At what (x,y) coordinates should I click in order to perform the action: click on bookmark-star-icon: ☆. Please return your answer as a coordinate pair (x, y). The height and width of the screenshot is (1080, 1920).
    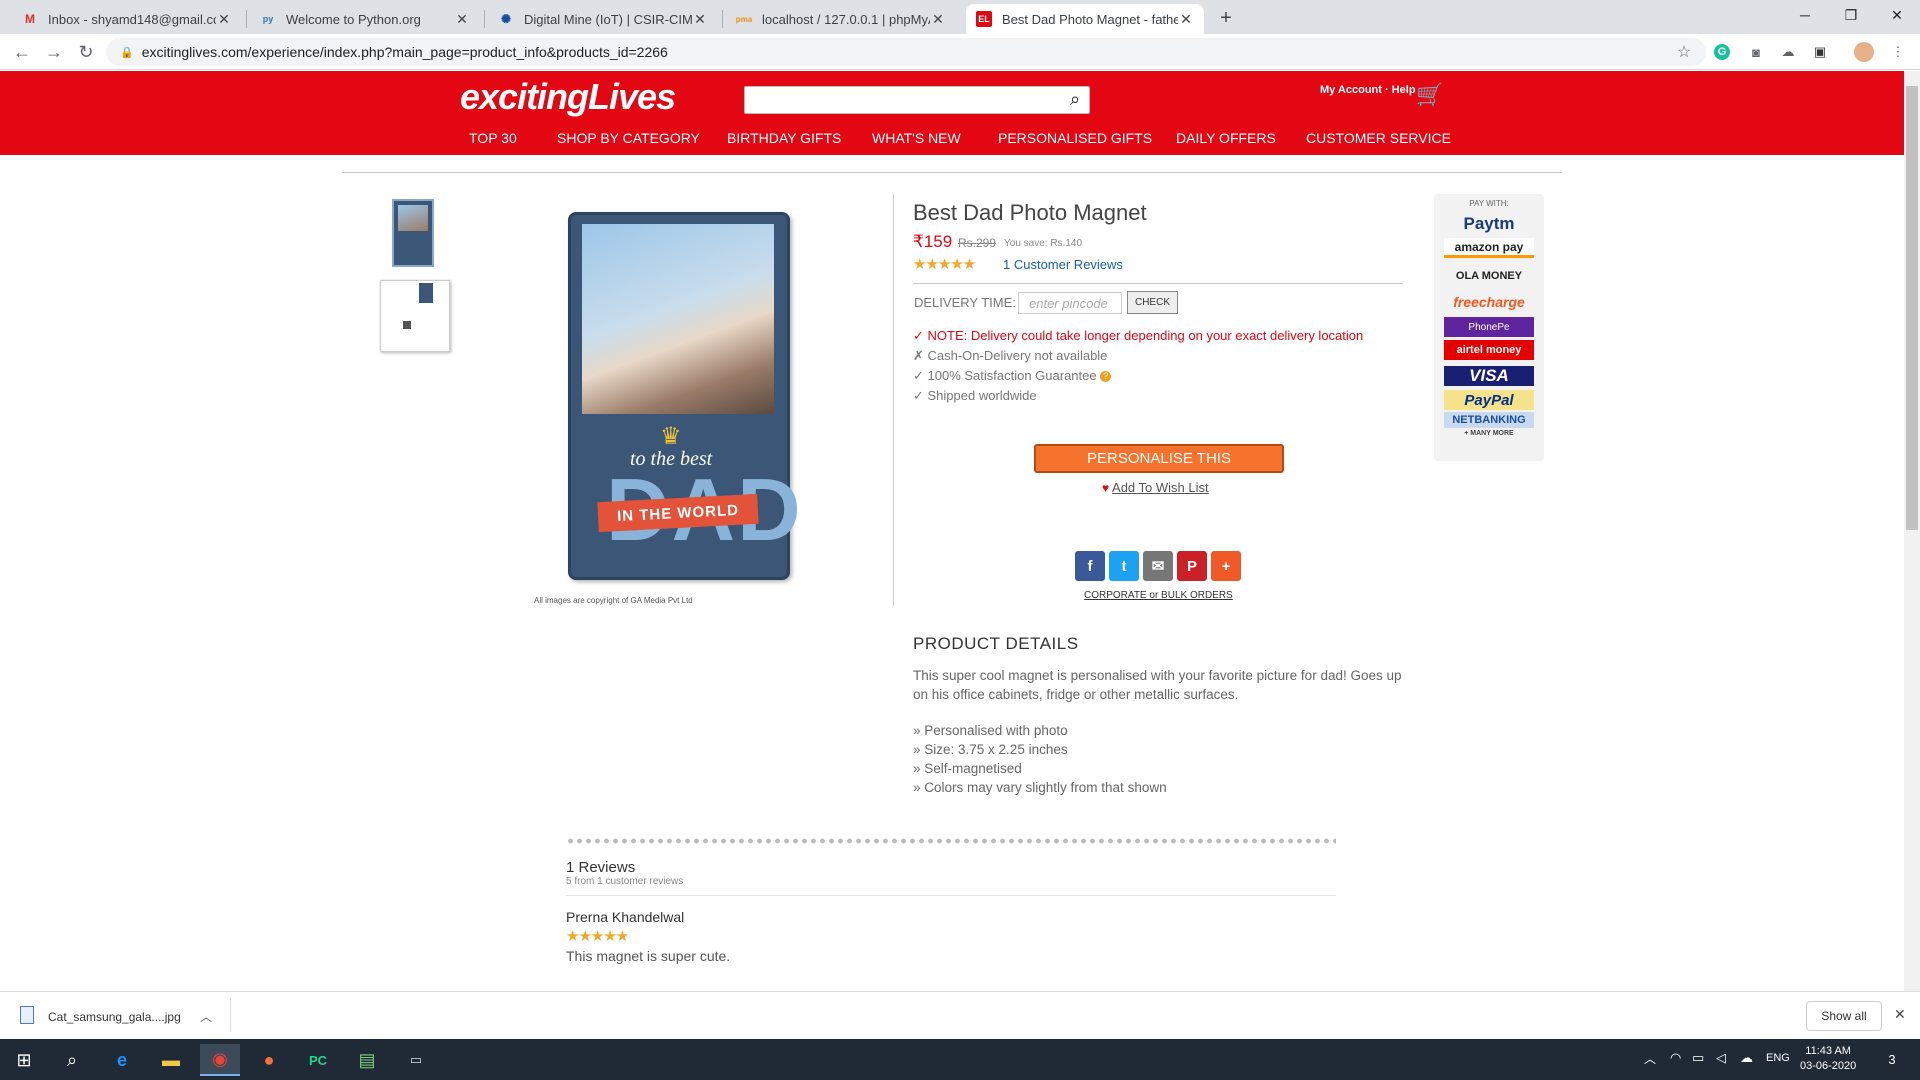
    Looking at the image, I should click on (1684, 52).